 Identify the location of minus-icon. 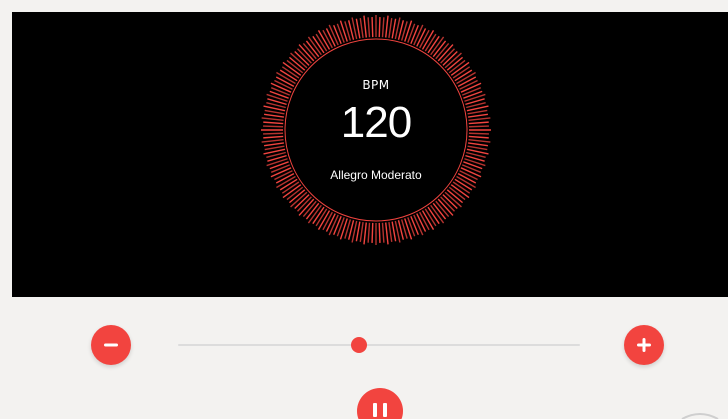
(111, 345).